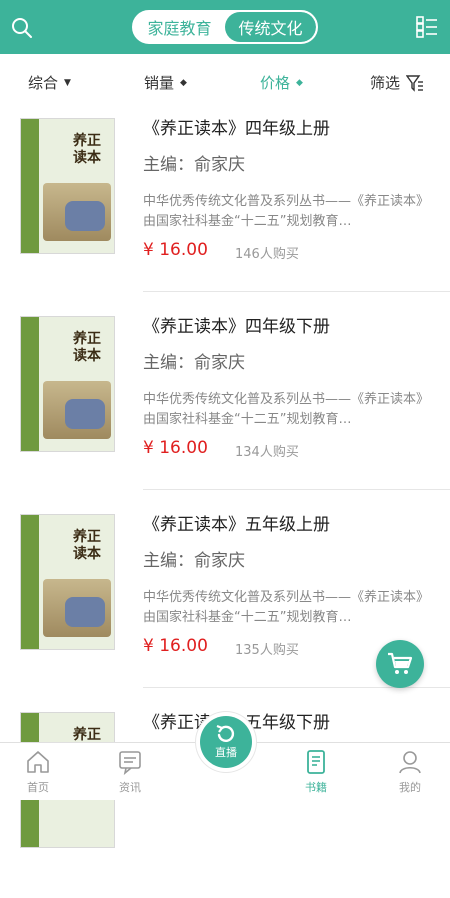 The height and width of the screenshot is (898, 450). I want to click on cart-icon, so click(400, 663).